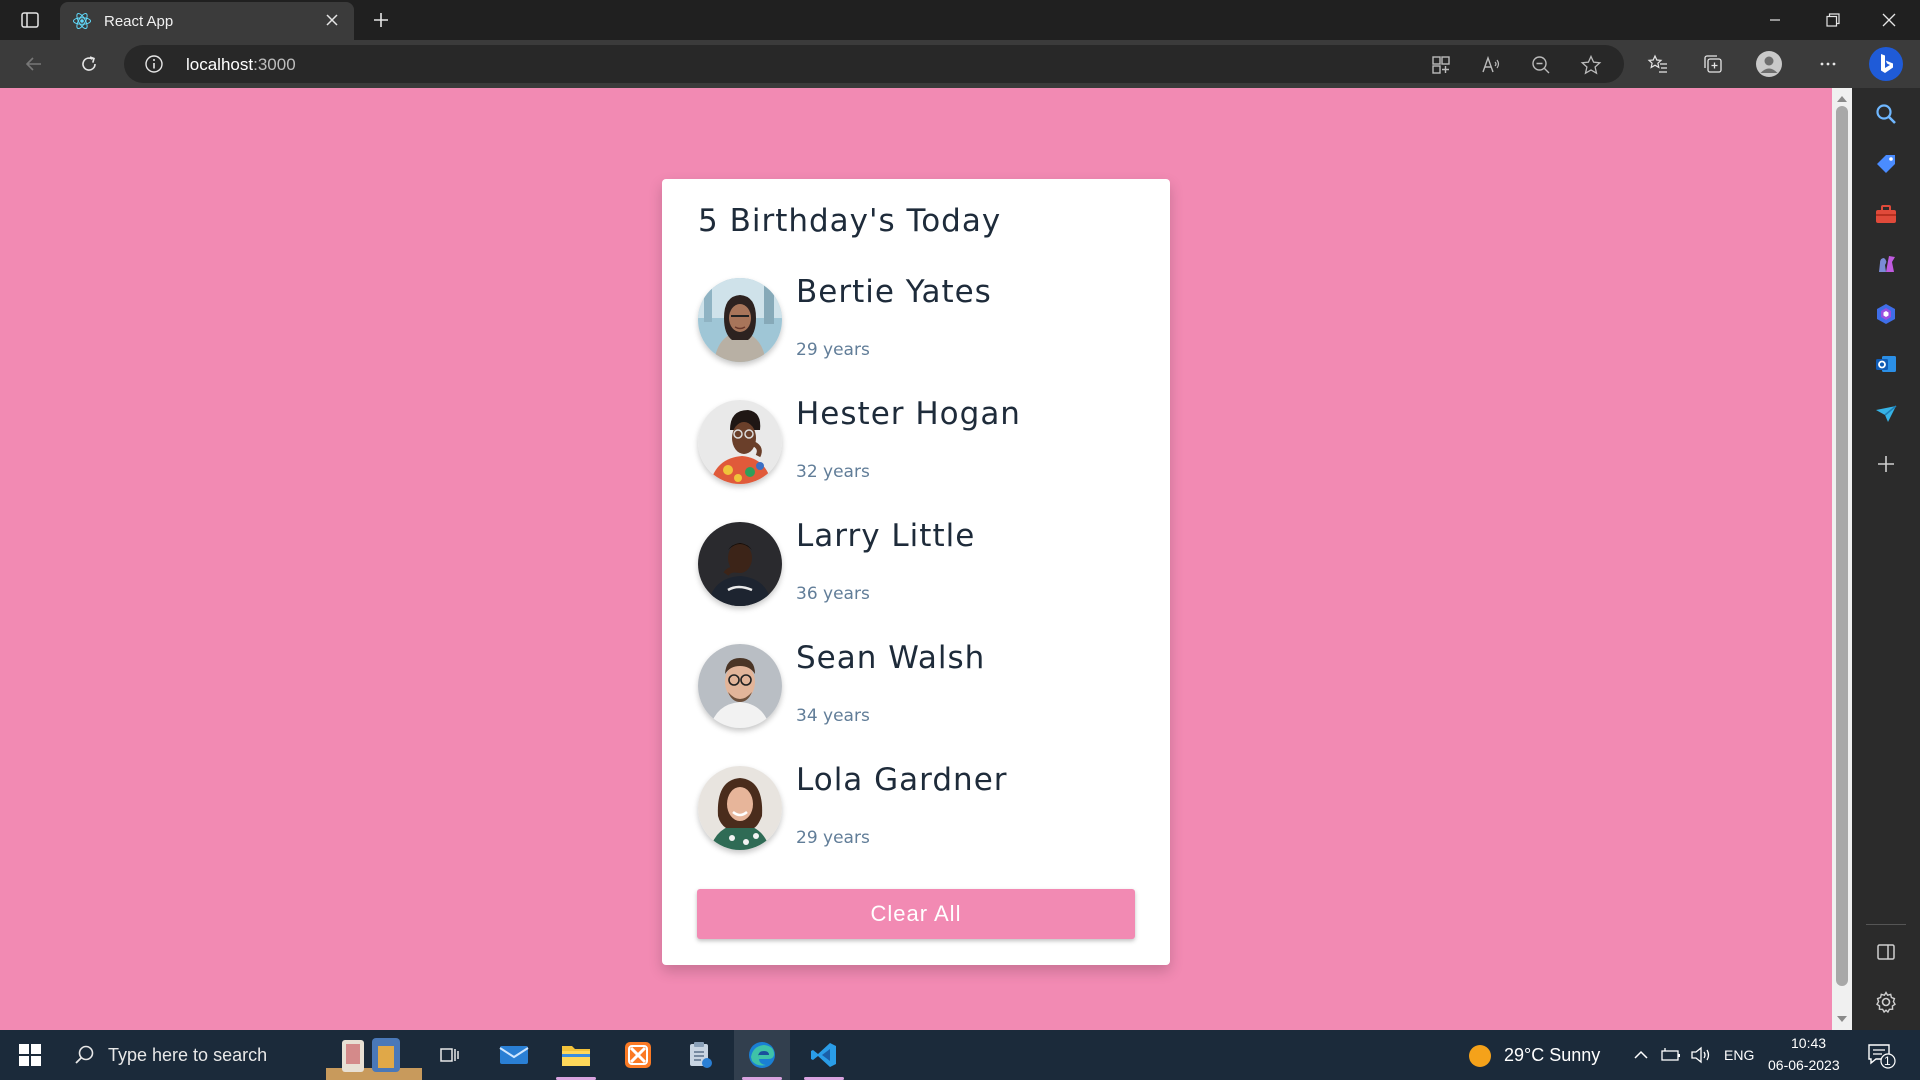 The width and height of the screenshot is (1920, 1080). What do you see at coordinates (1842, 546) in the screenshot?
I see `scroll-thumb` at bounding box center [1842, 546].